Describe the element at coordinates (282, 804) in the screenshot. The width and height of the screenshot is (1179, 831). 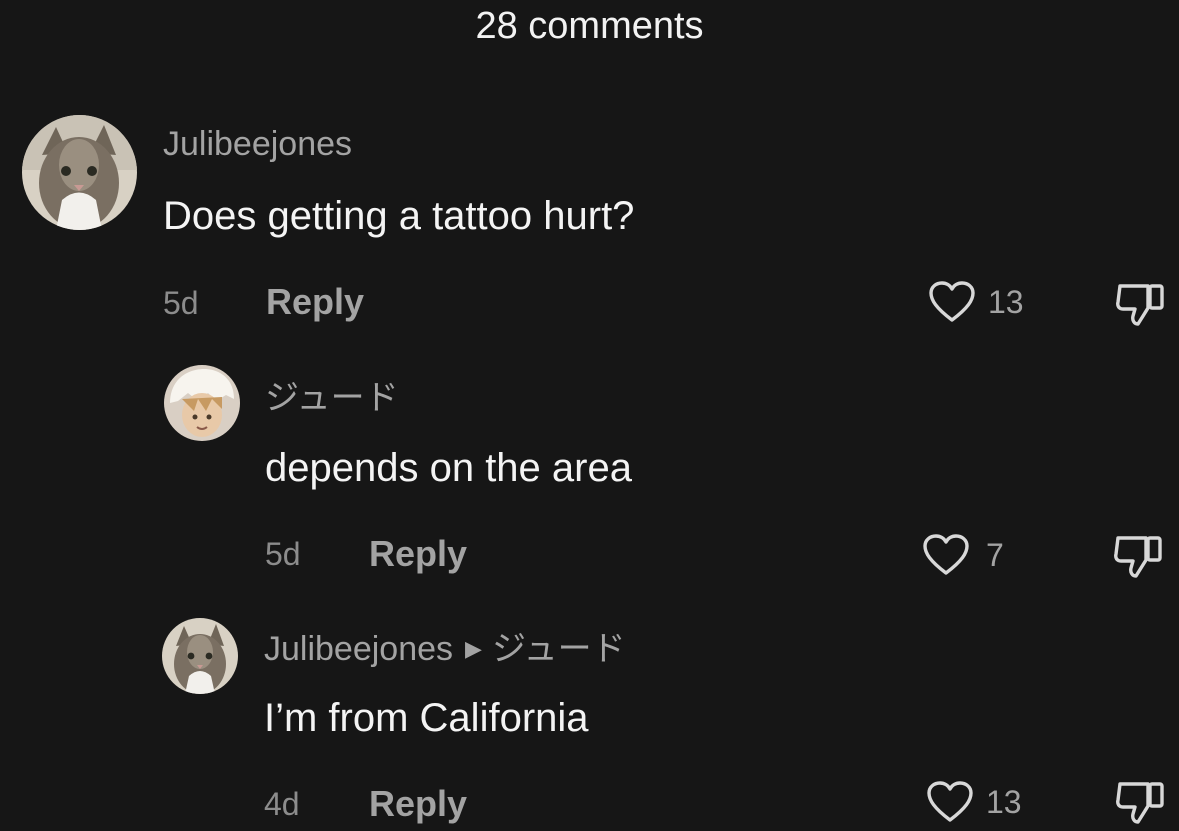
I see `comment-age: 4d` at that location.